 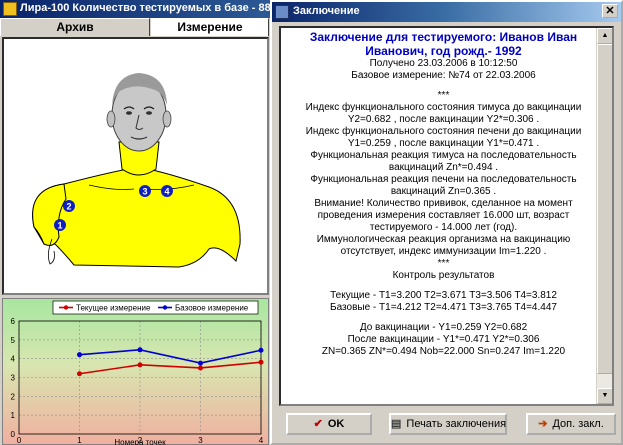 I want to click on point-marker-1: 1, so click(x=60, y=225).